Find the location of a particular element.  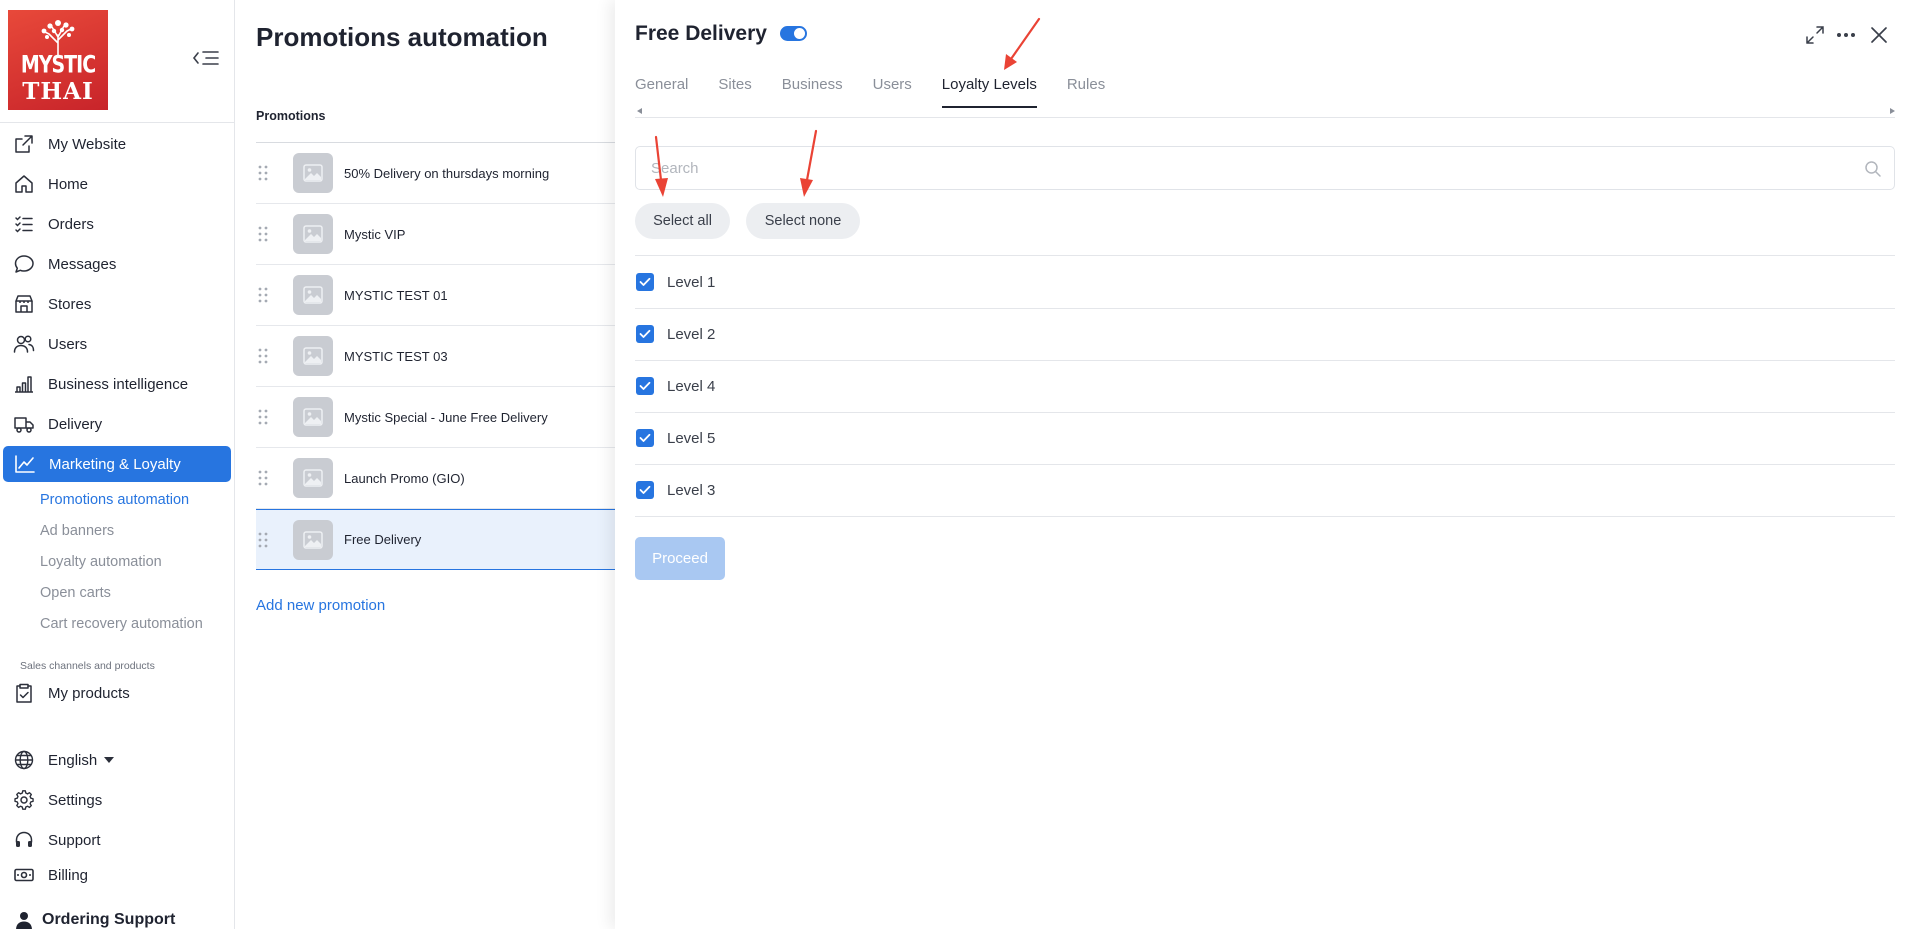

tab-sites: Sites is located at coordinates (734, 92).